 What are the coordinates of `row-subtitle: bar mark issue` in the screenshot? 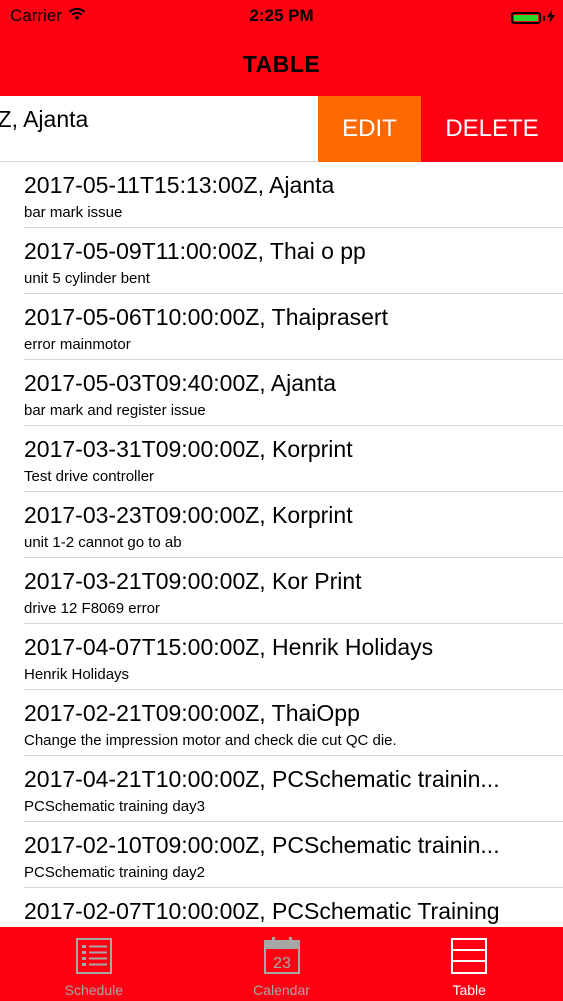 It's located at (73, 212).